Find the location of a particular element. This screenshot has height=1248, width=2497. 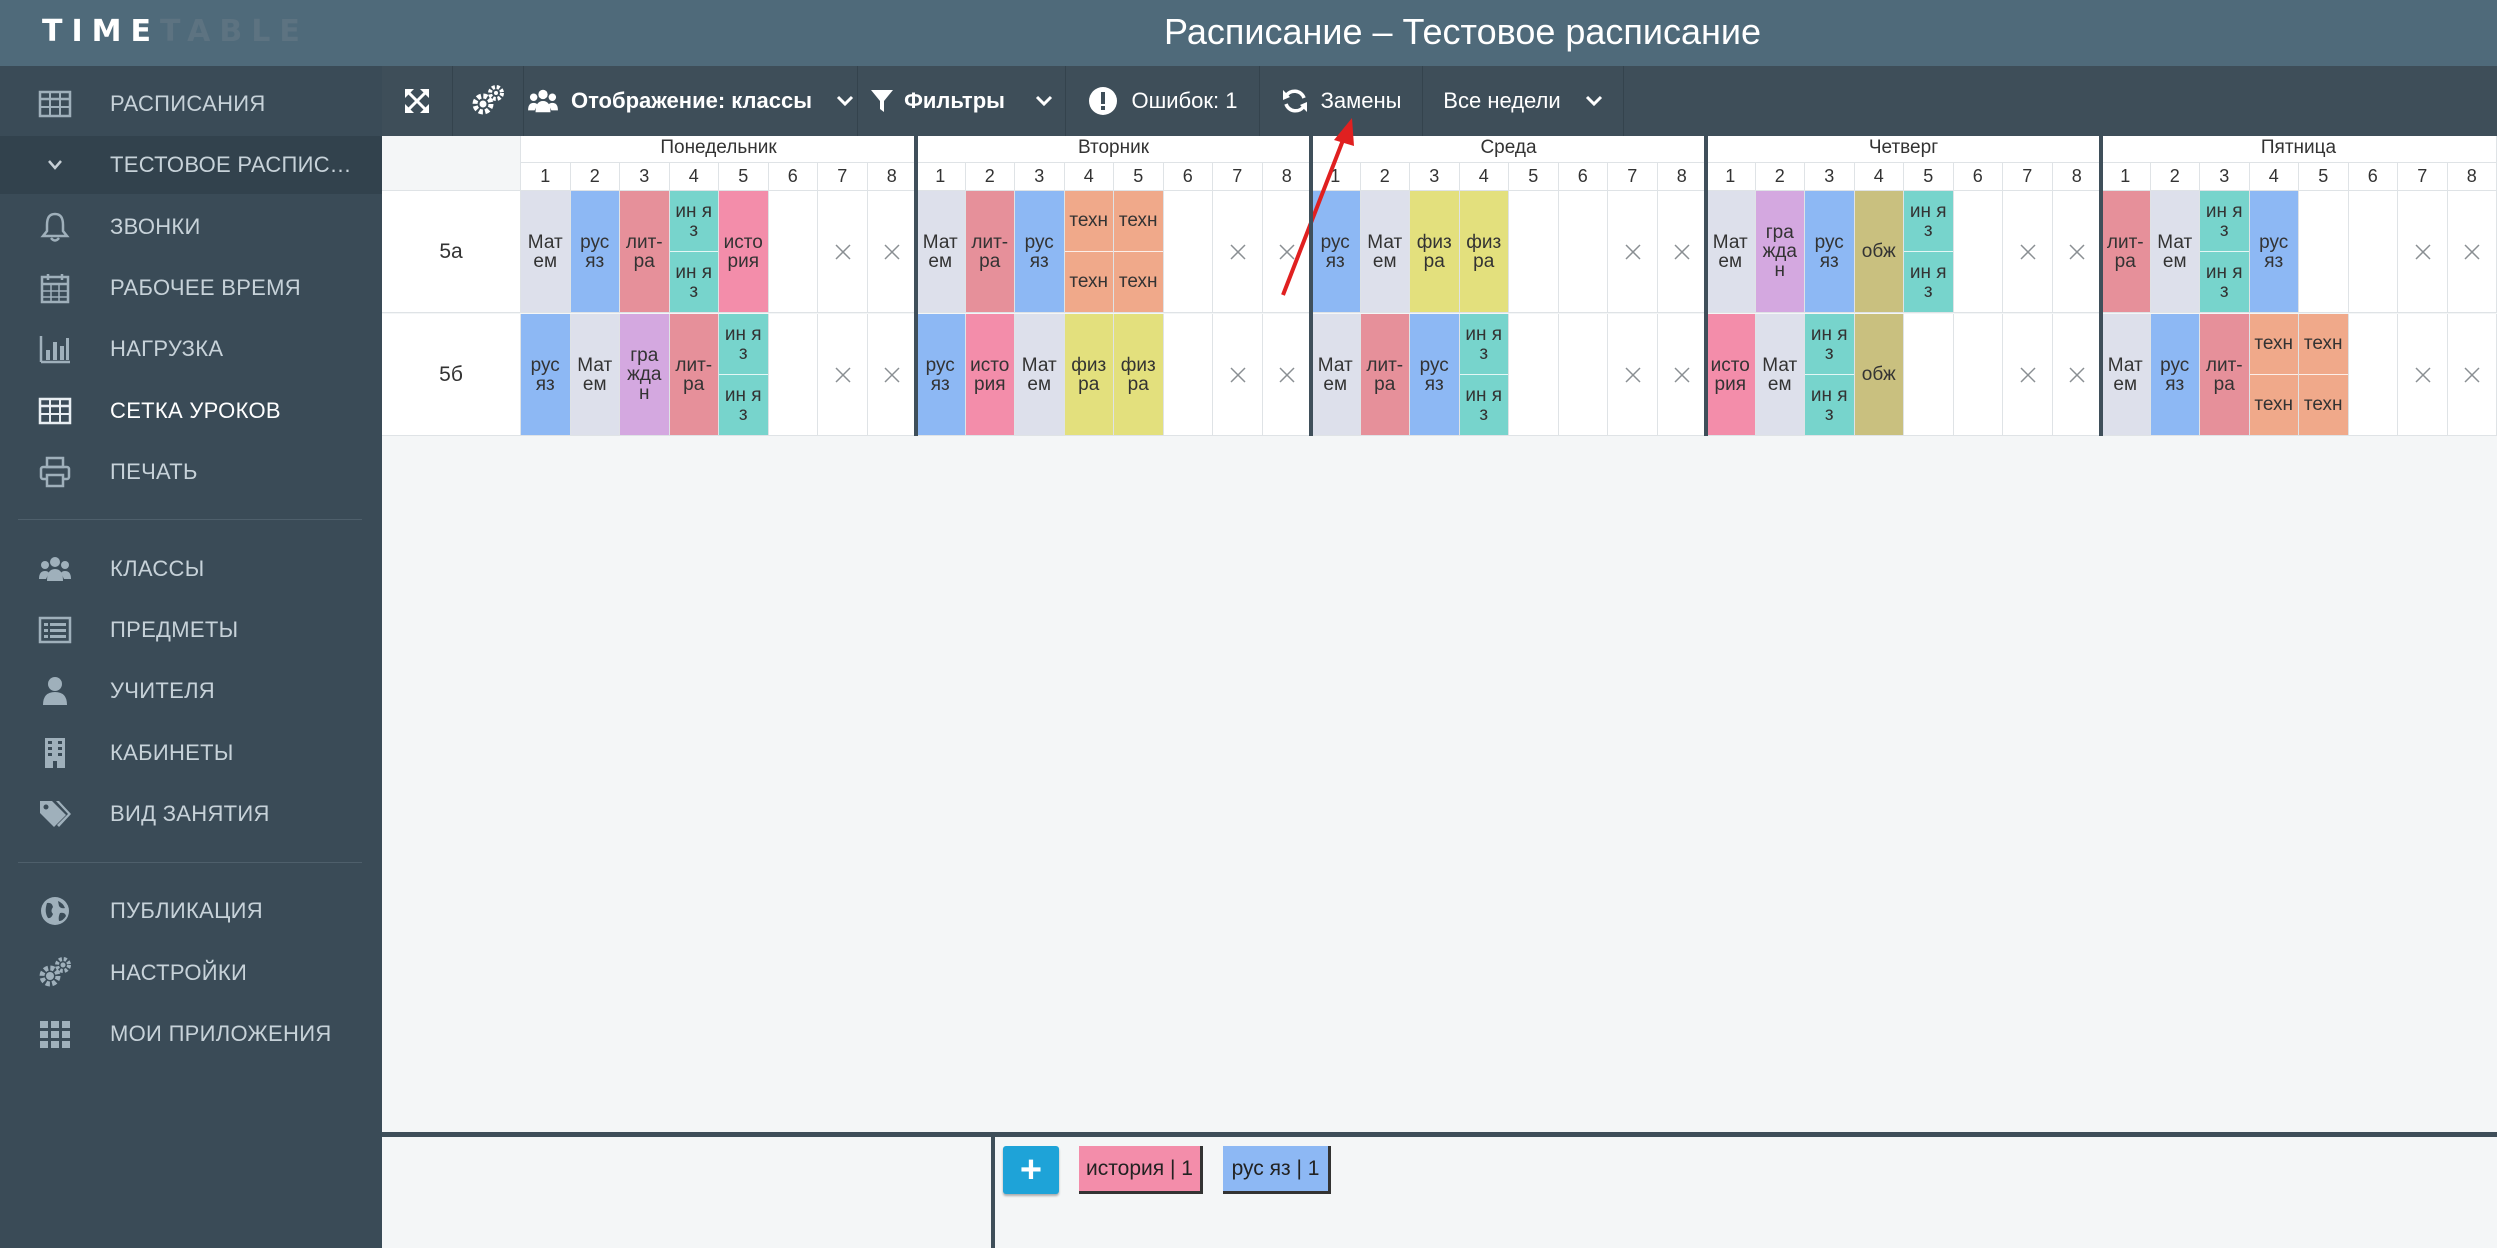

add-lesson-button: + is located at coordinates (1031, 1170).